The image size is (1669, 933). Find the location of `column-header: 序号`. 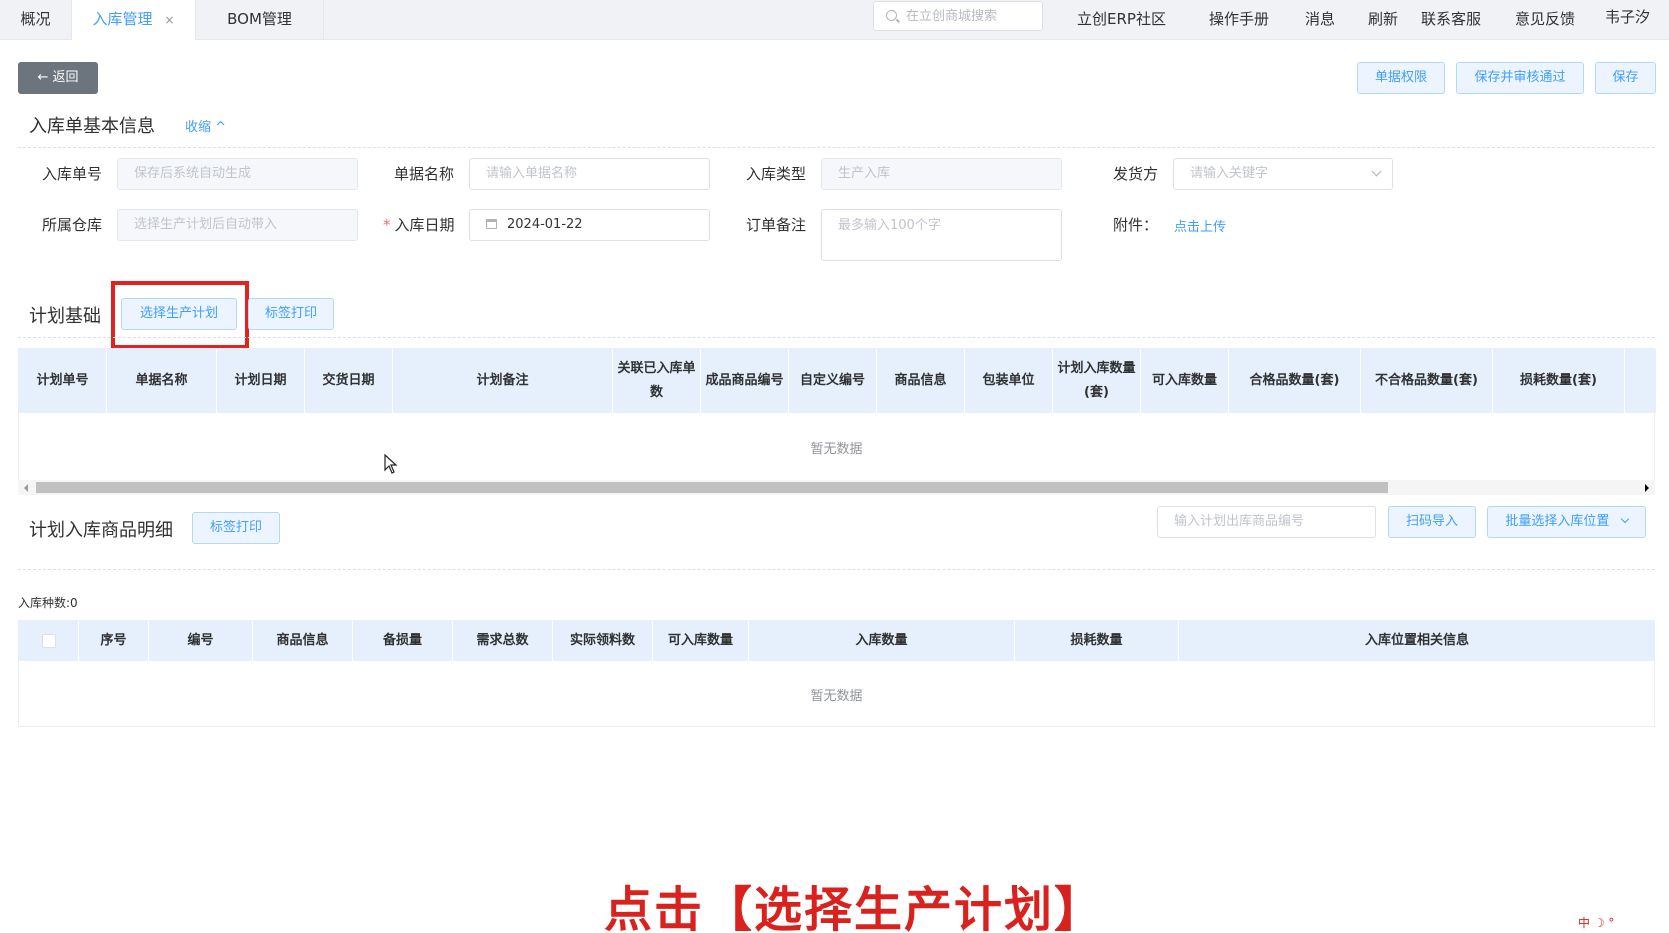

column-header: 序号 is located at coordinates (114, 641).